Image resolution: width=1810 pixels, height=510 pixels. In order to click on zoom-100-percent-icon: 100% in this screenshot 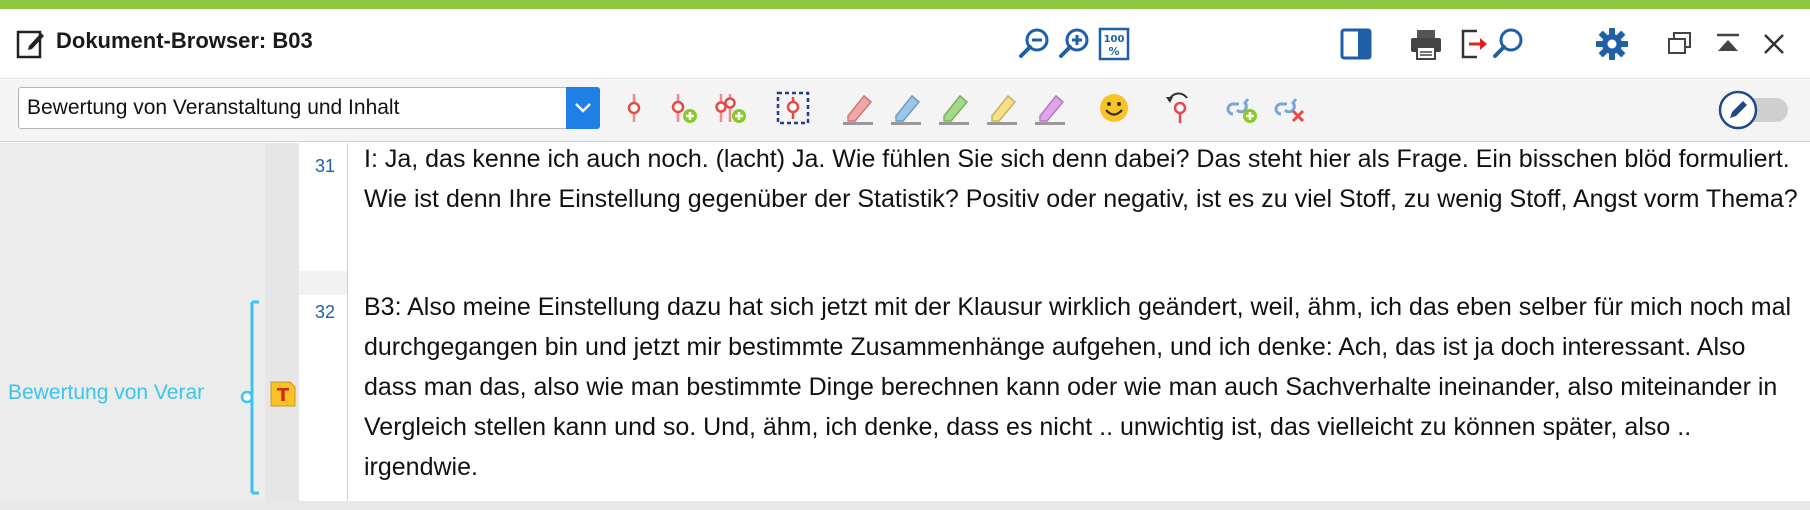, I will do `click(1114, 44)`.